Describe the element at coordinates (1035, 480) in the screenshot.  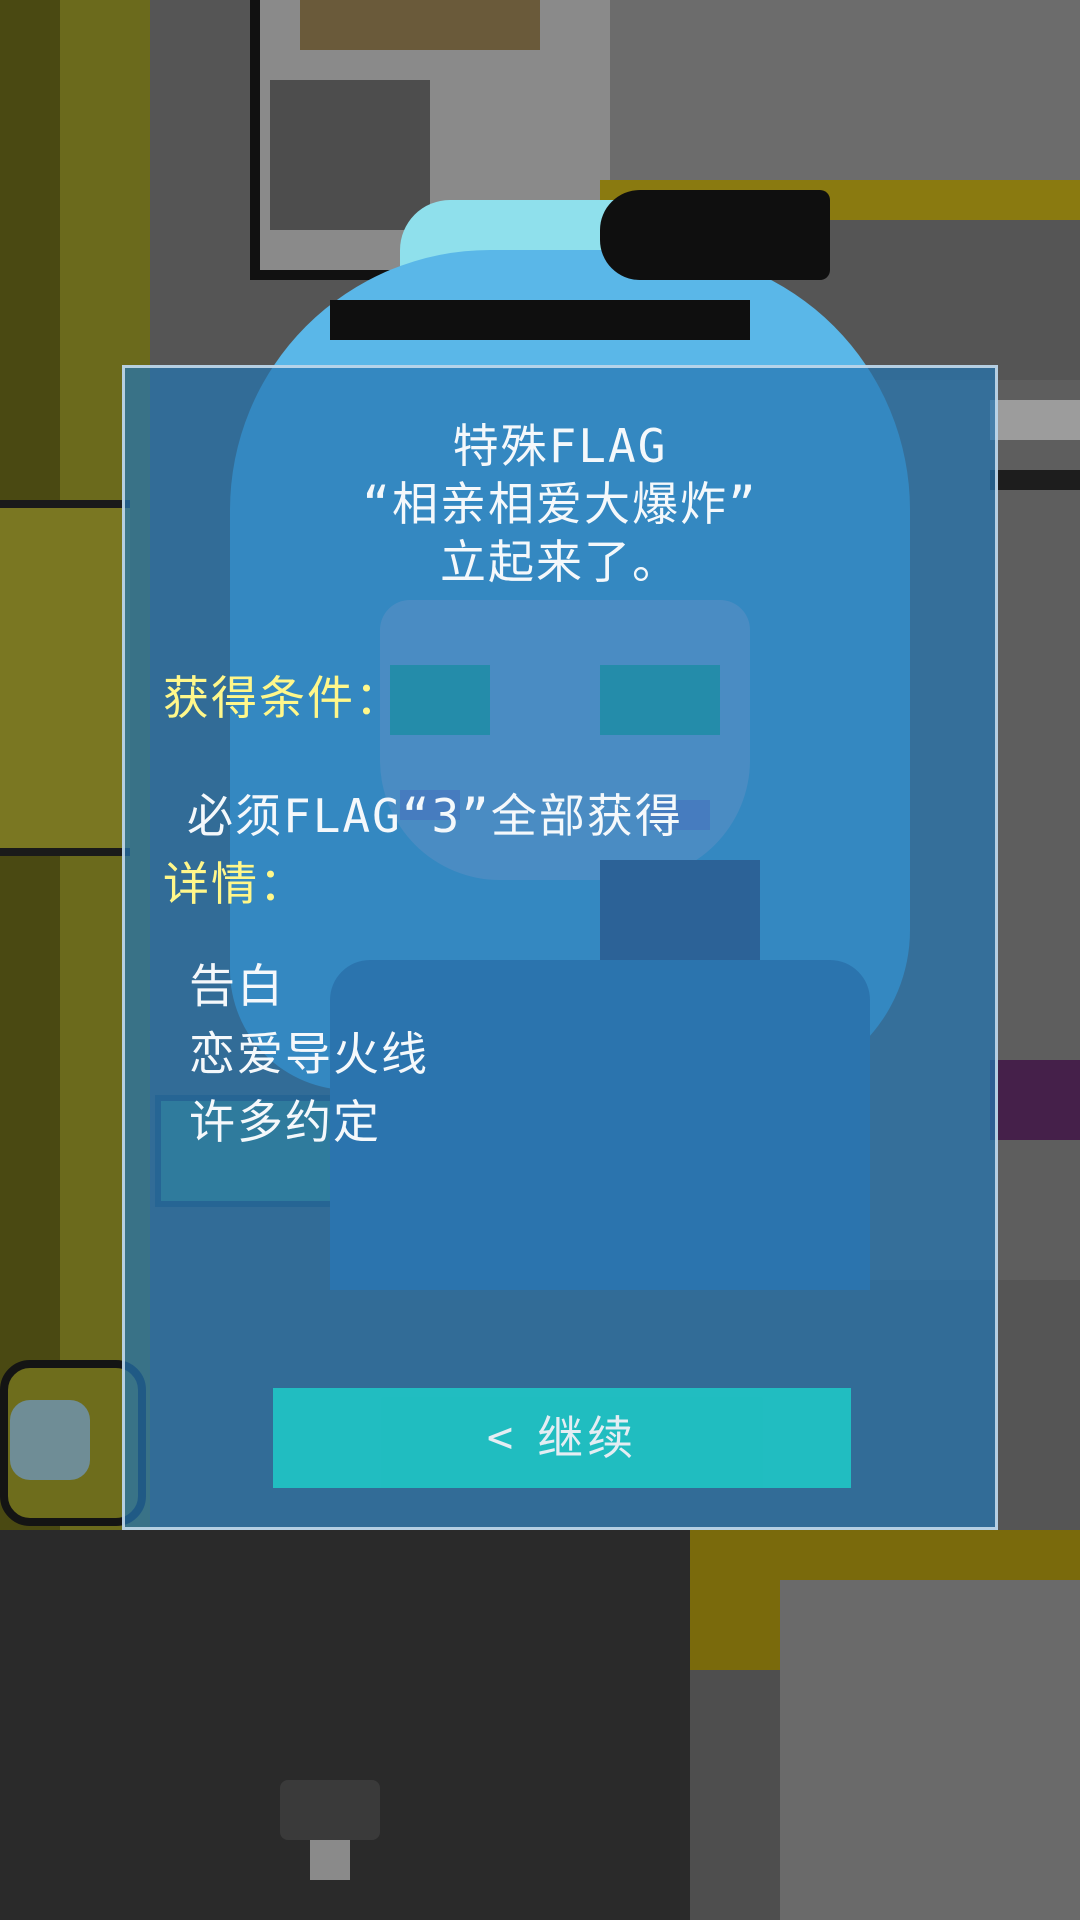
I see `background-shelf-edge` at that location.